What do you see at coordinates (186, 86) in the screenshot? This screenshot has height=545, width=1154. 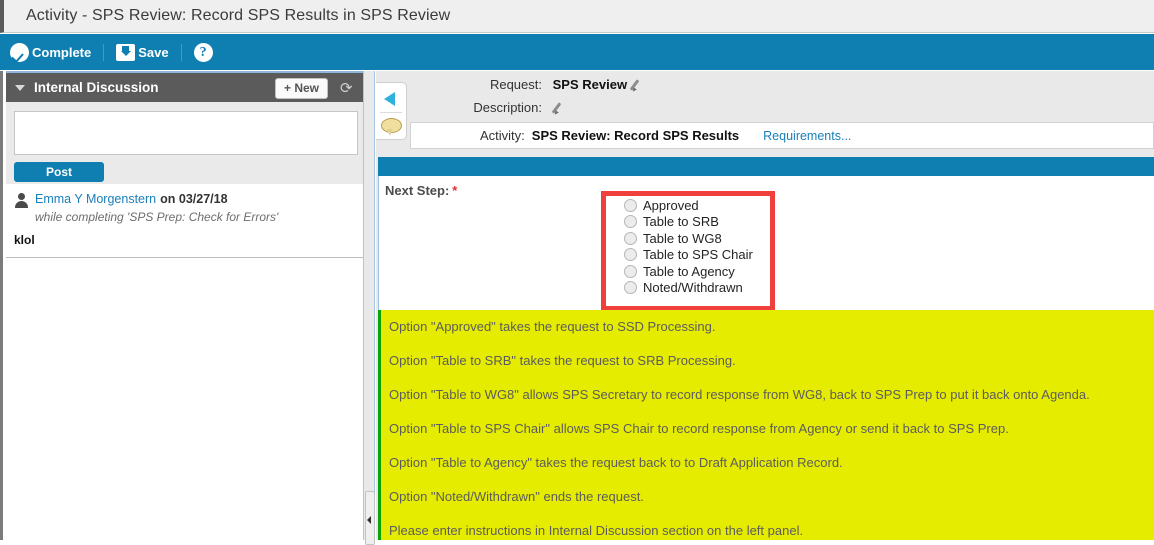 I see `discussion-header: Internal Discussion + New ⟳` at bounding box center [186, 86].